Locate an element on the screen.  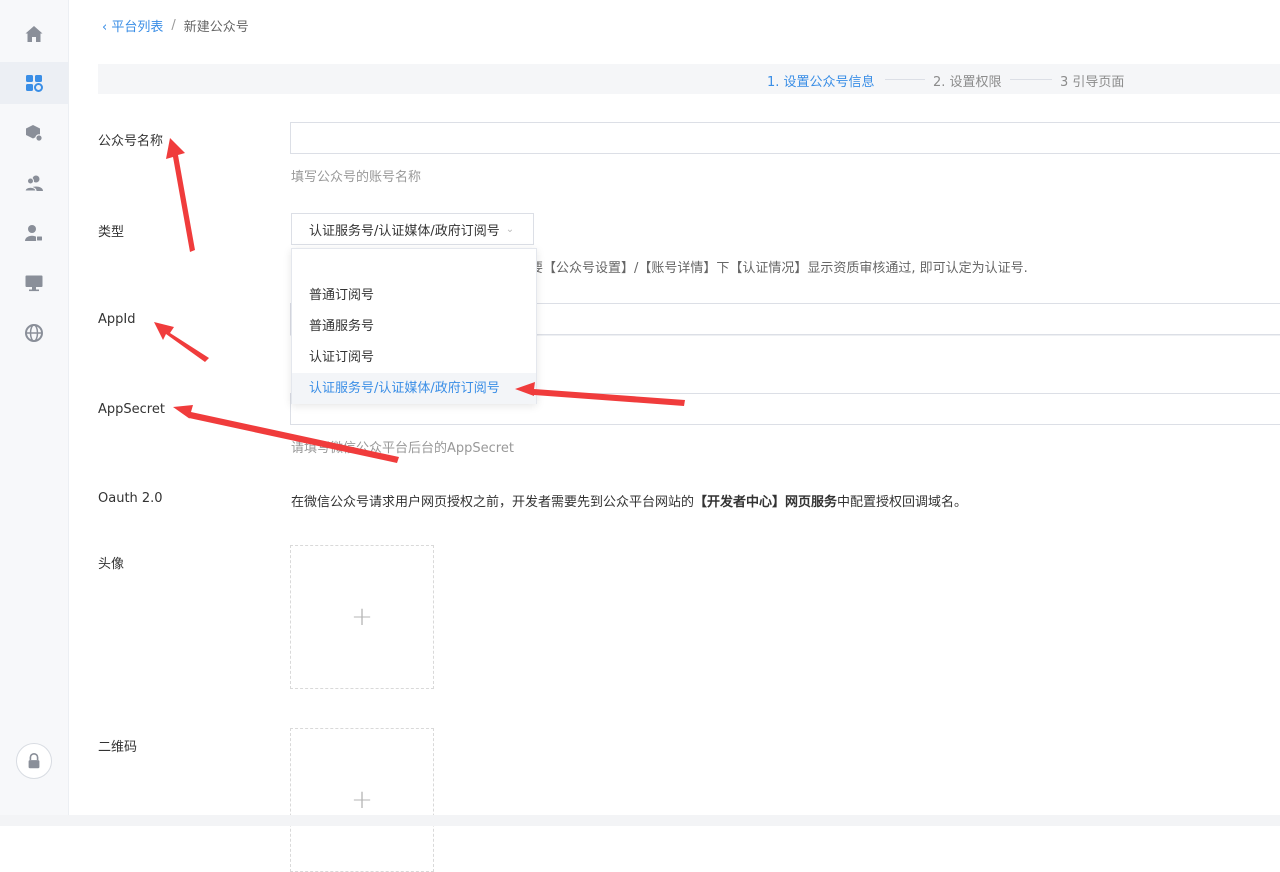
lock-button is located at coordinates (34, 761).